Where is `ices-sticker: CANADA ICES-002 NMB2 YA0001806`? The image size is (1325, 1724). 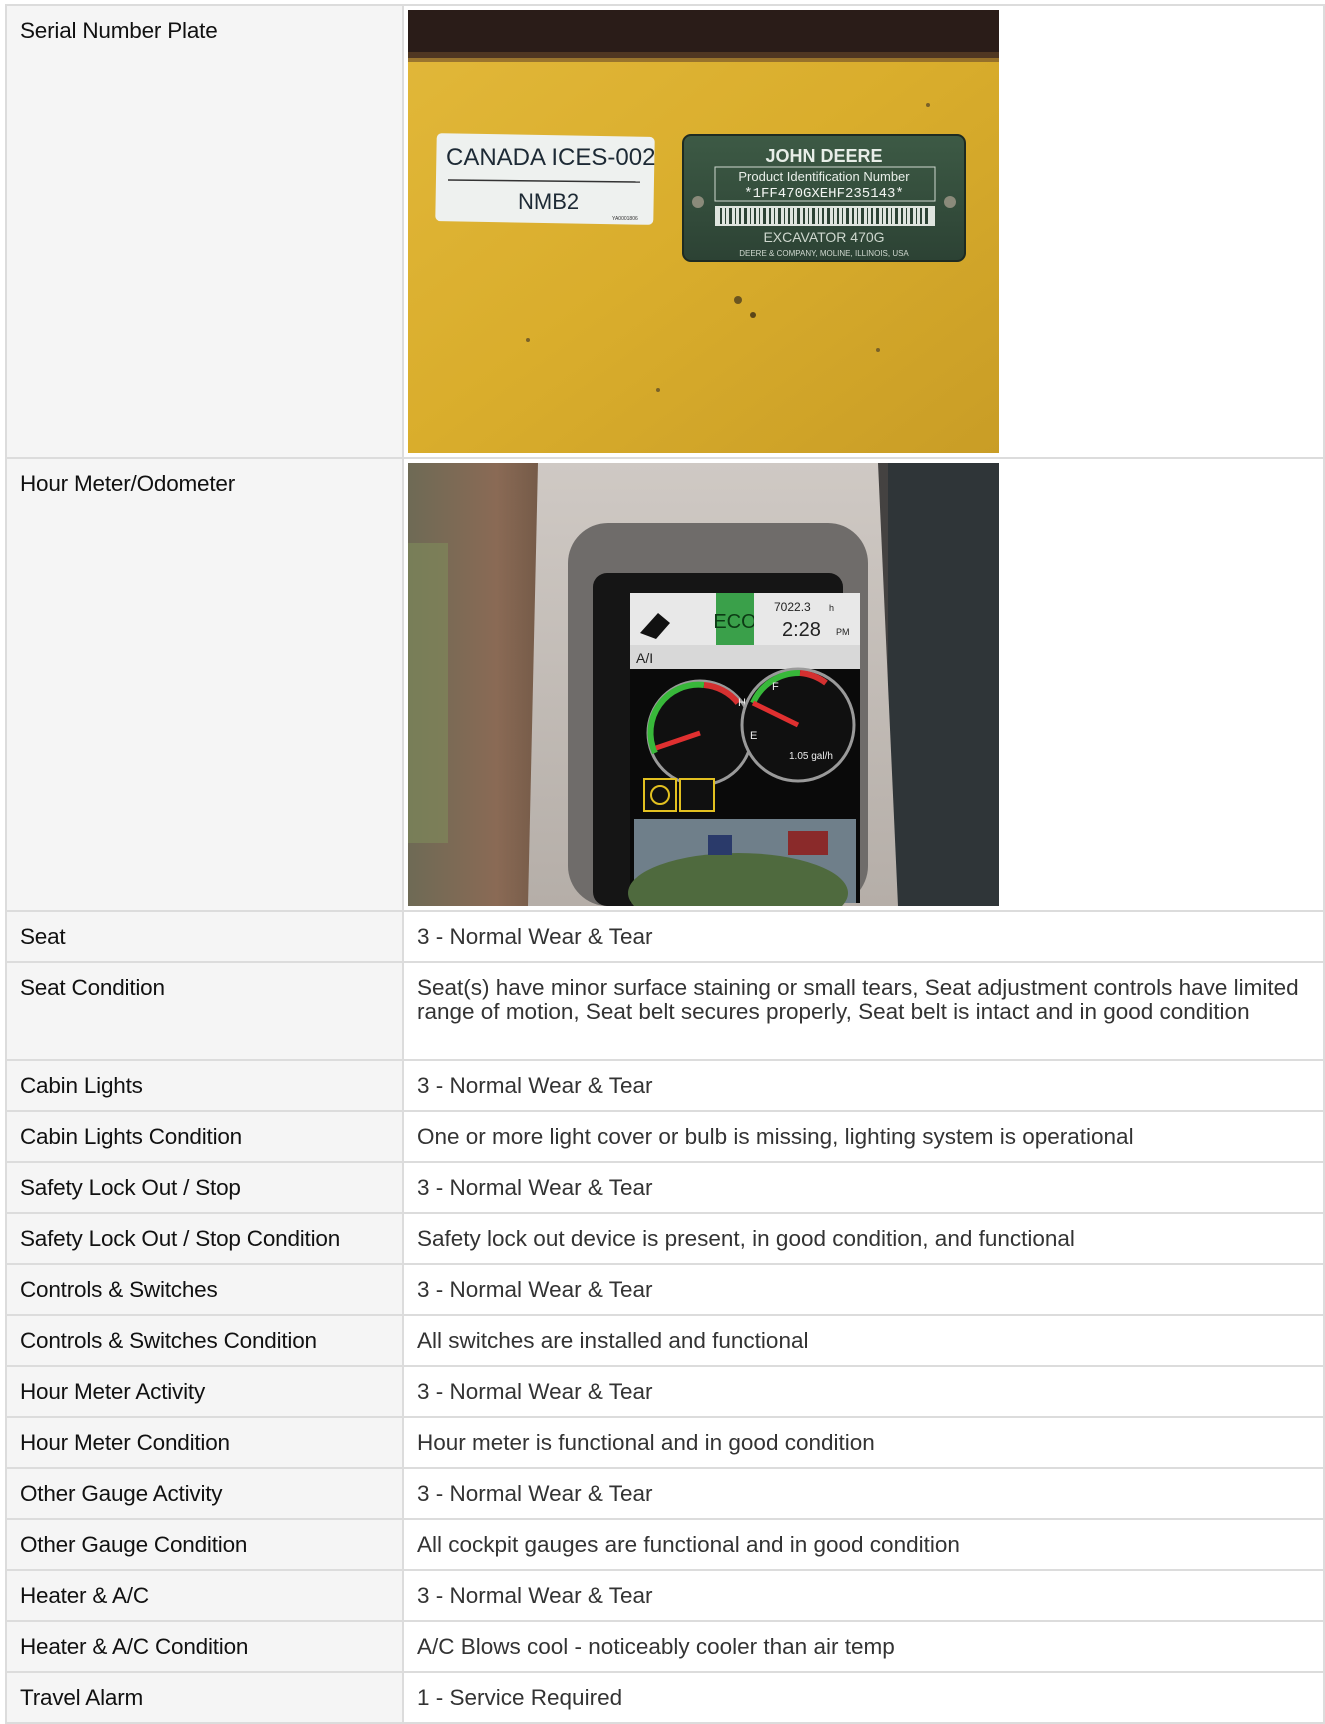
ices-sticker: CANADA ICES-002 NMB2 YA0001806 is located at coordinates (545, 179).